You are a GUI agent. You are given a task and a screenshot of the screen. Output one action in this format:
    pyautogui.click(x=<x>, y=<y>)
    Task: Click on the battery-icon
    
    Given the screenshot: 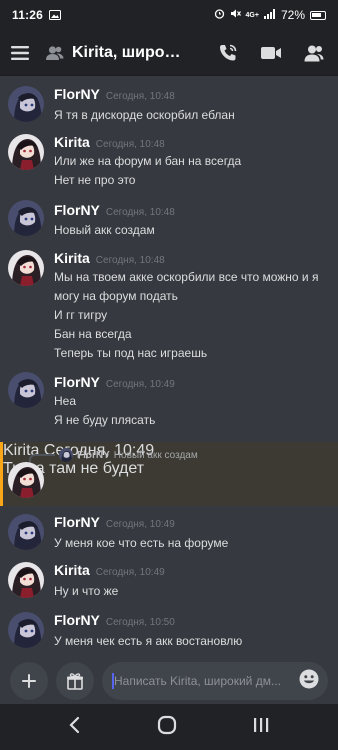 What is the action you would take?
    pyautogui.click(x=318, y=15)
    